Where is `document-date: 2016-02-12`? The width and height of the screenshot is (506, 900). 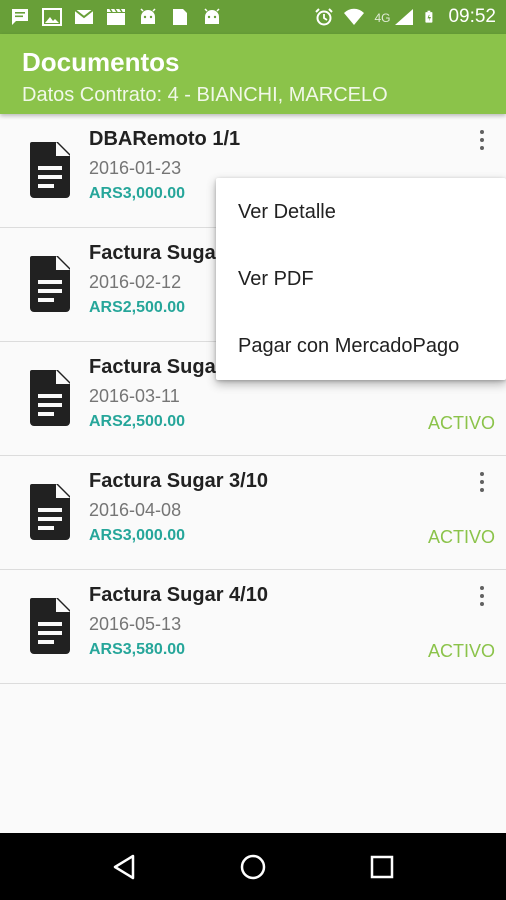 document-date: 2016-02-12 is located at coordinates (135, 282).